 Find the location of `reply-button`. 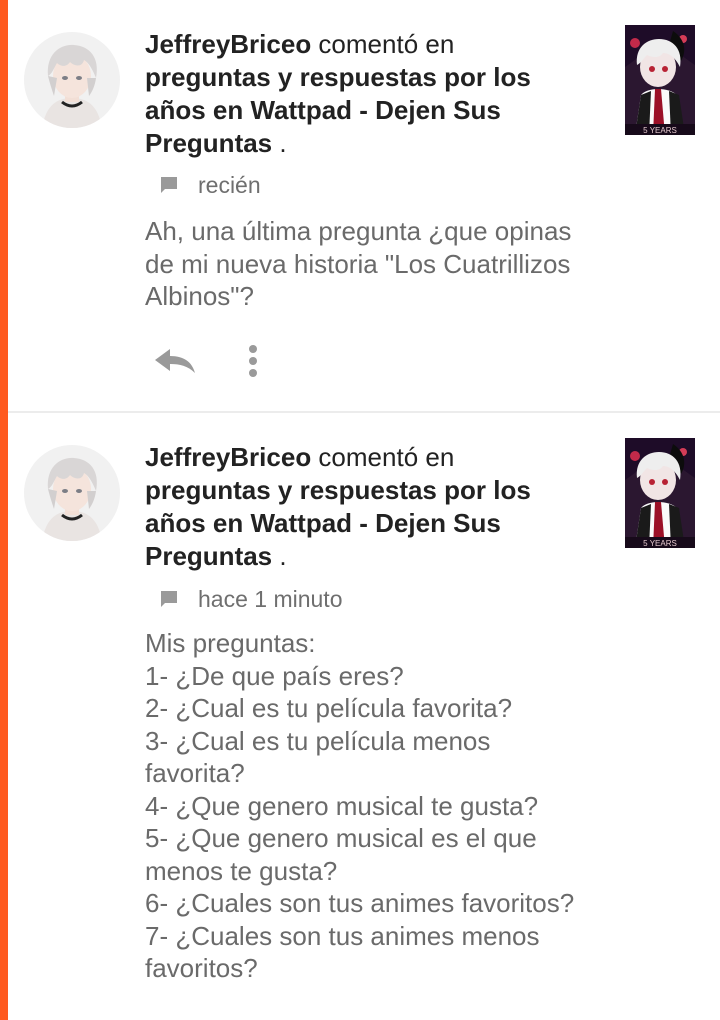

reply-button is located at coordinates (175, 361).